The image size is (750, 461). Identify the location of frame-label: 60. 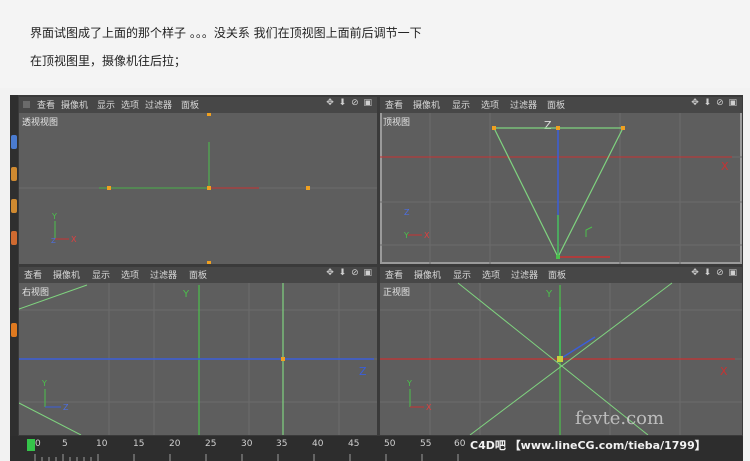
(460, 444).